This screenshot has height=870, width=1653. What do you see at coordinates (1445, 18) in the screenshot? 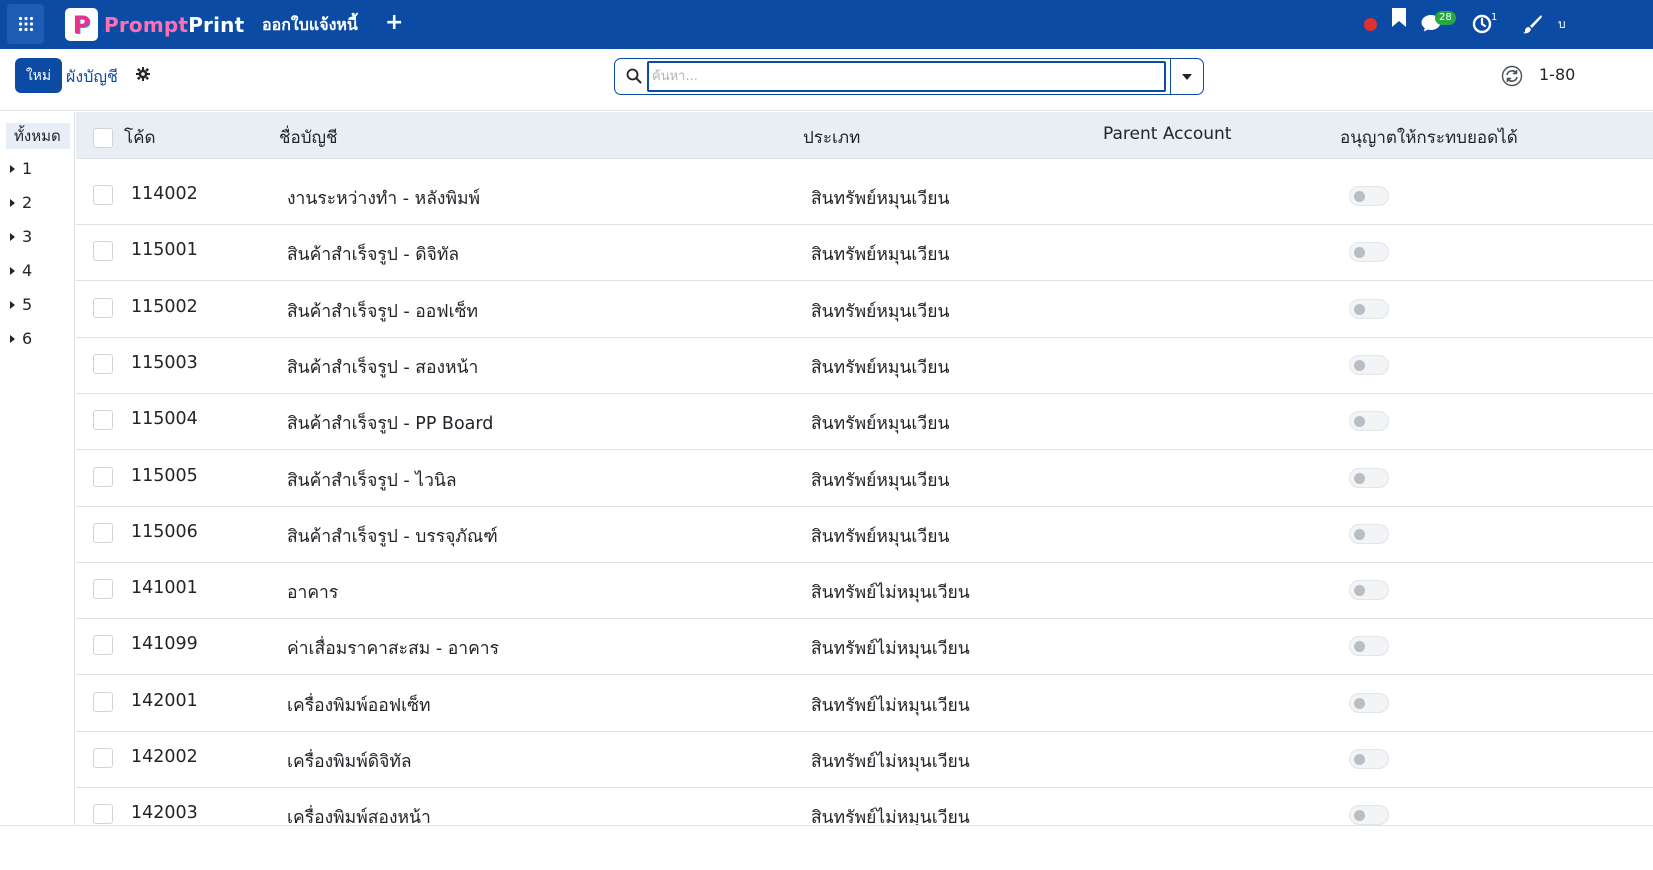
I see `chat-count-badge: 28` at bounding box center [1445, 18].